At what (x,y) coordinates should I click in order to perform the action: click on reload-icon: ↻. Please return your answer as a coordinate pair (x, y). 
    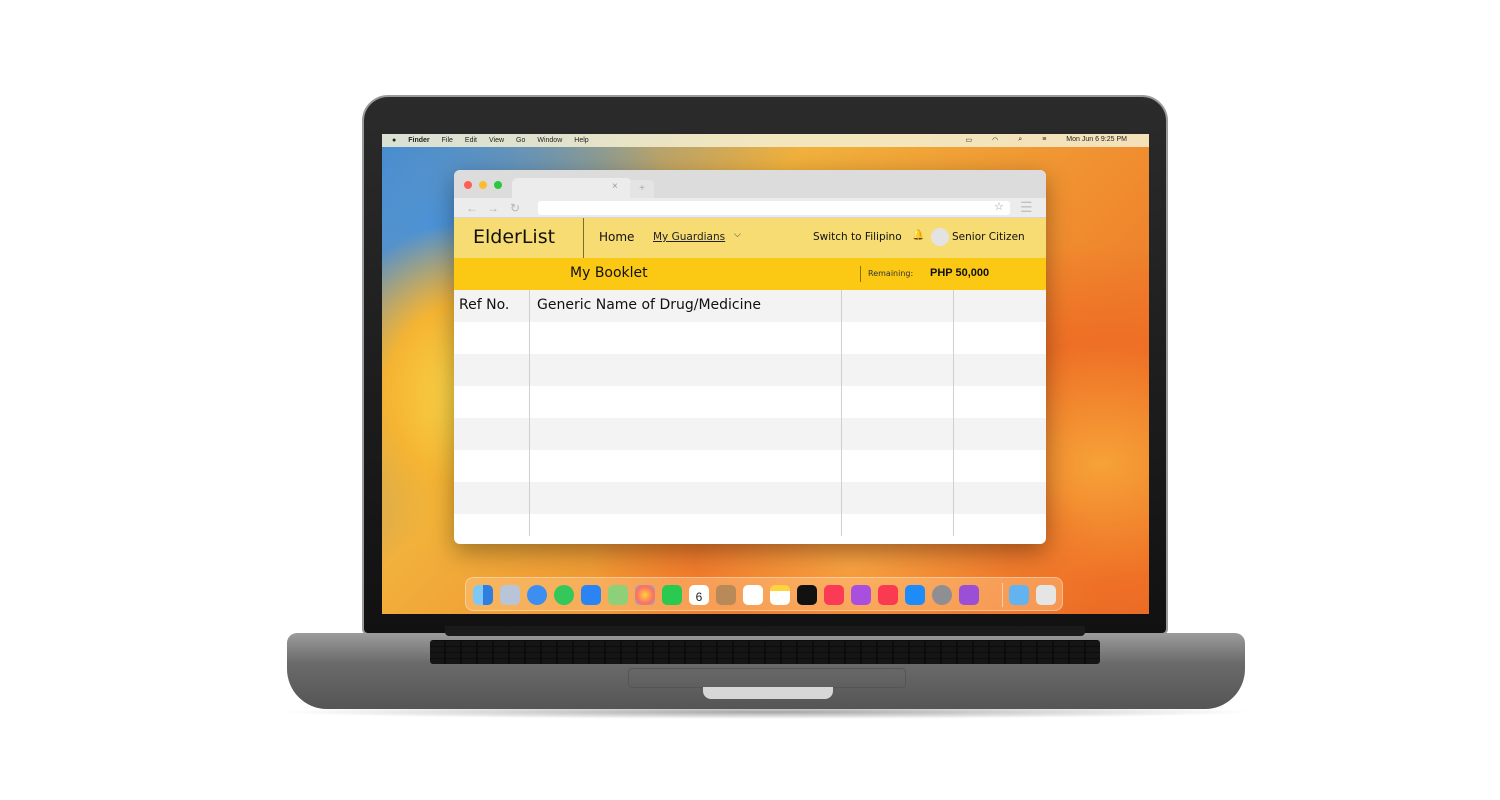
    Looking at the image, I should click on (515, 208).